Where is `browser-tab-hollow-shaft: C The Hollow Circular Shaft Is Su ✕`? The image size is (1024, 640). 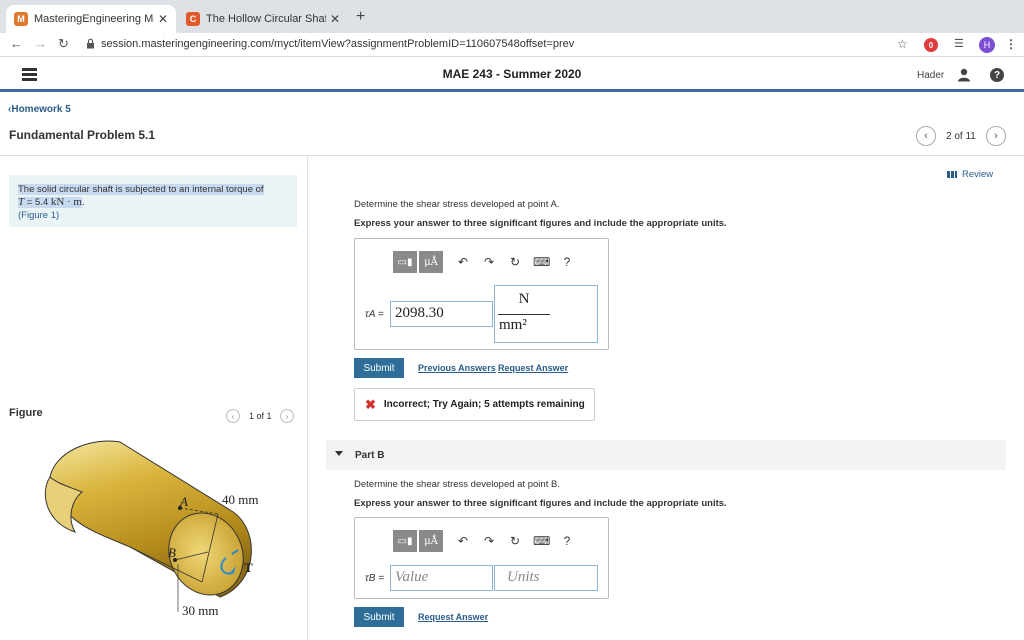 browser-tab-hollow-shaft: C The Hollow Circular Shaft Is Su ✕ is located at coordinates (263, 19).